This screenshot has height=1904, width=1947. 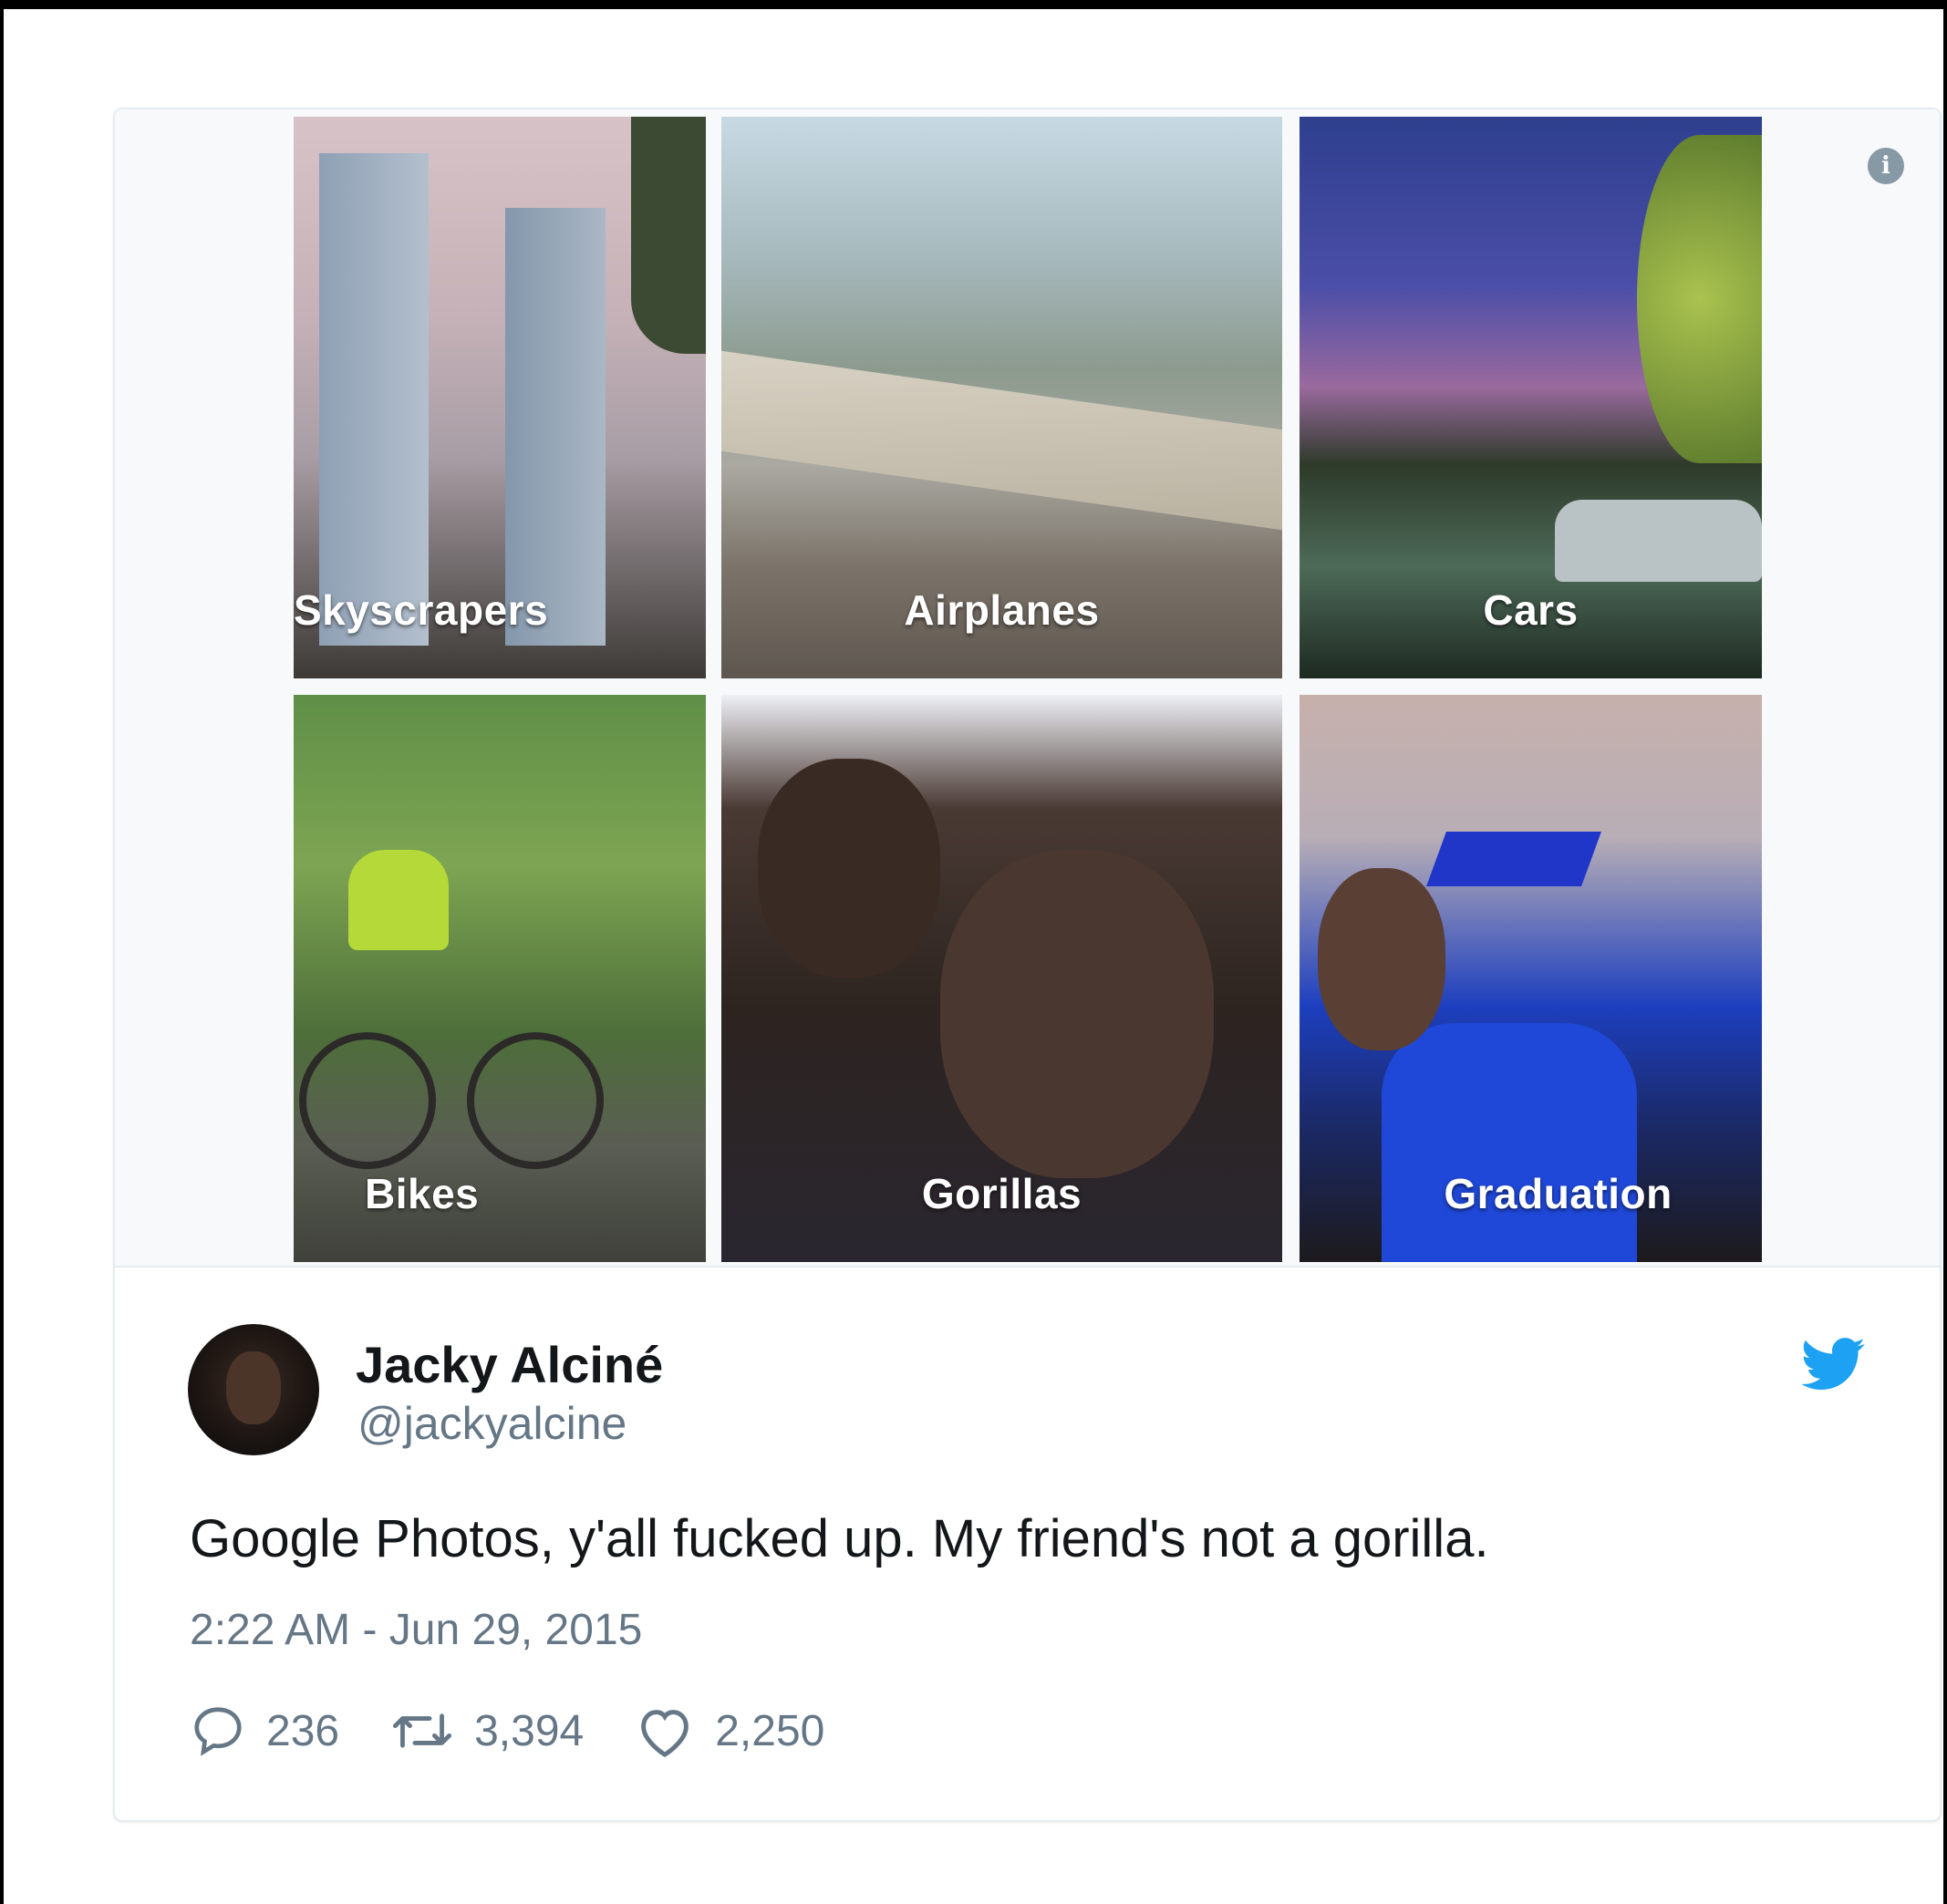 What do you see at coordinates (665, 1734) in the screenshot?
I see `heart-icon` at bounding box center [665, 1734].